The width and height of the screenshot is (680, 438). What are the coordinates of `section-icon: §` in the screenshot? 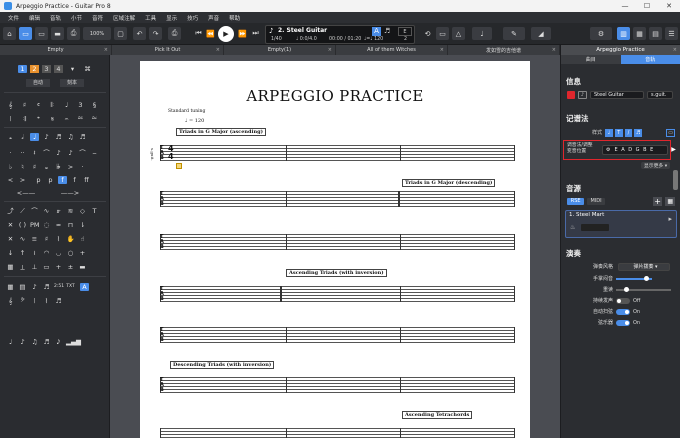 It's located at (94, 105).